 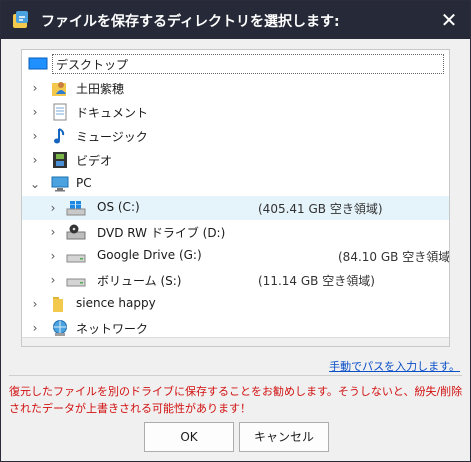 I want to click on close-button: ✕, so click(x=449, y=20).